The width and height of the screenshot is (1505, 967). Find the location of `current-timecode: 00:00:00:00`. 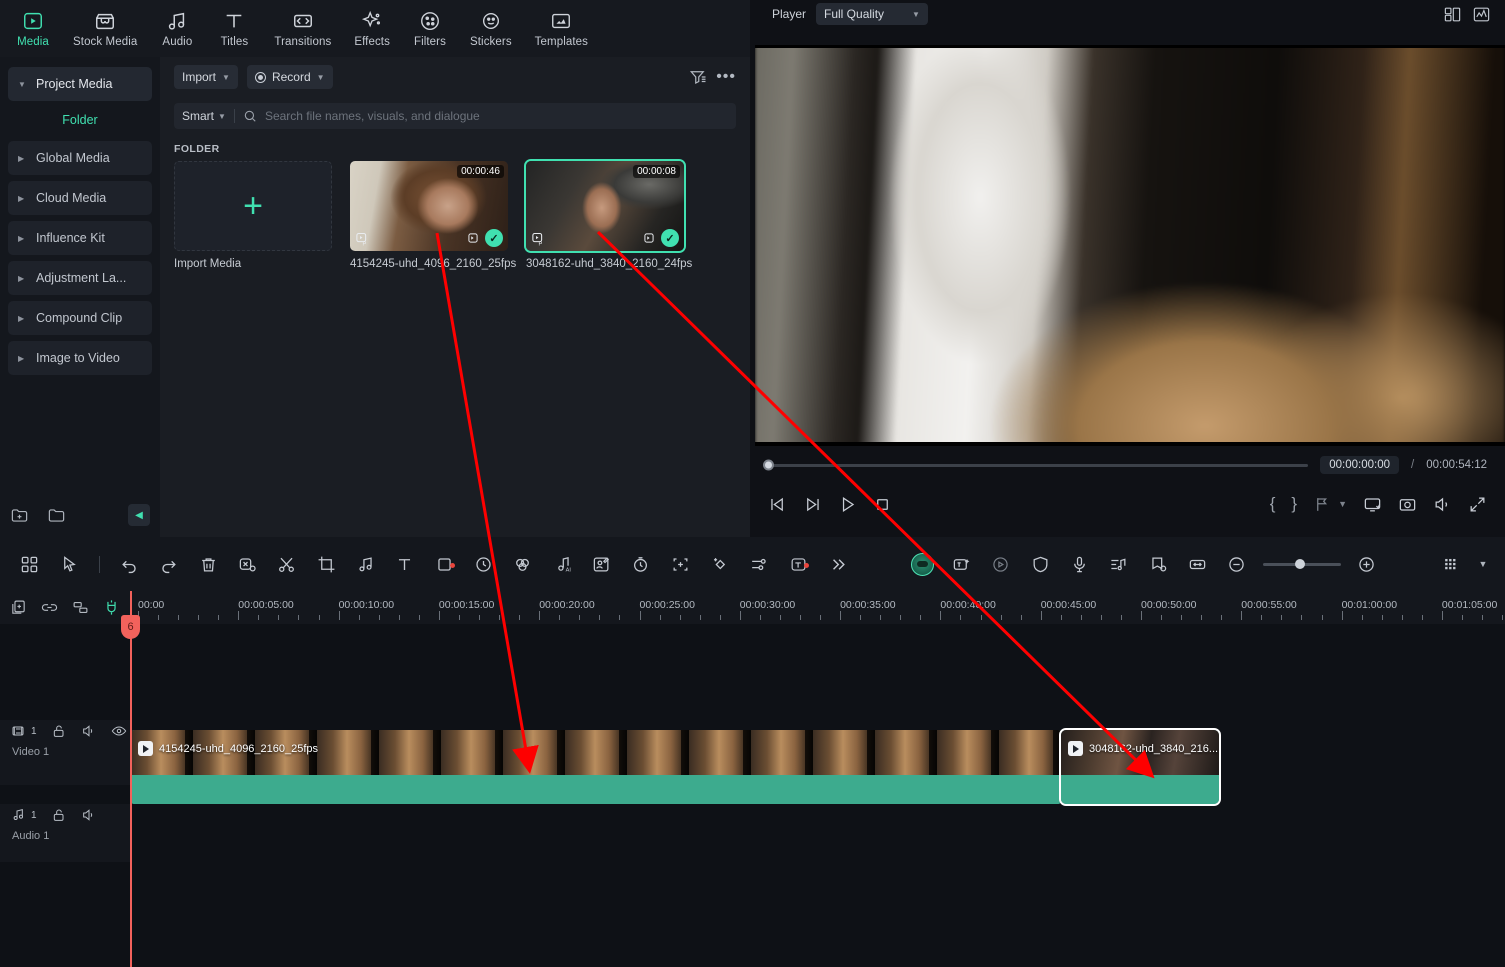

current-timecode: 00:00:00:00 is located at coordinates (1360, 465).